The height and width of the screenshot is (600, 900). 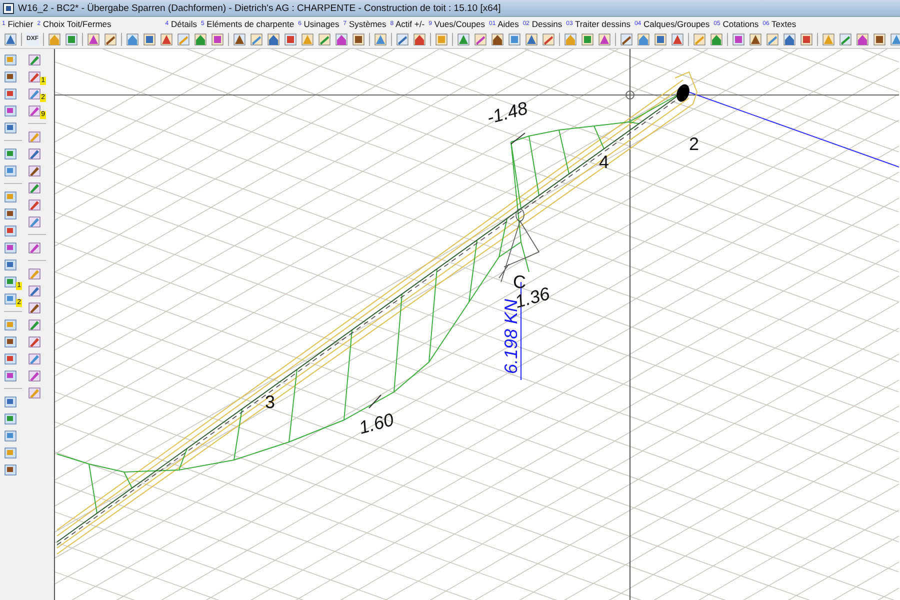 I want to click on menu-item: $^{03}$ Traiter dessins, so click(x=598, y=24).